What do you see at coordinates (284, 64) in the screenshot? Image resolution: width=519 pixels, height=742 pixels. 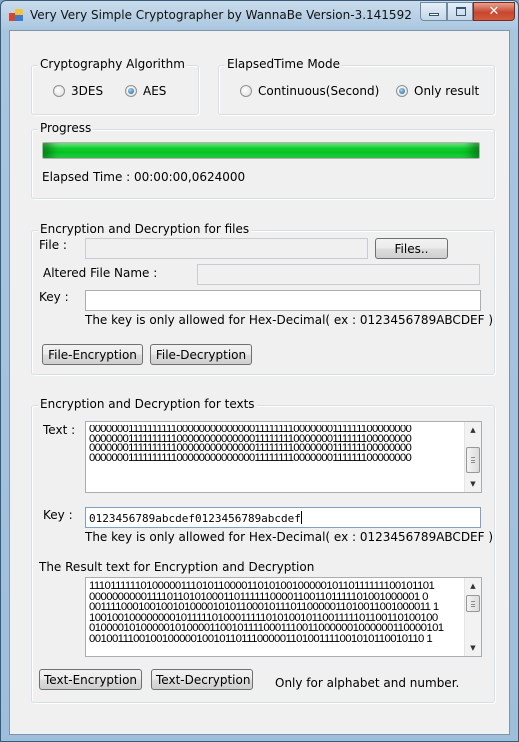 I see `elapsed-mode-legend: ElapsedTime Mode` at bounding box center [284, 64].